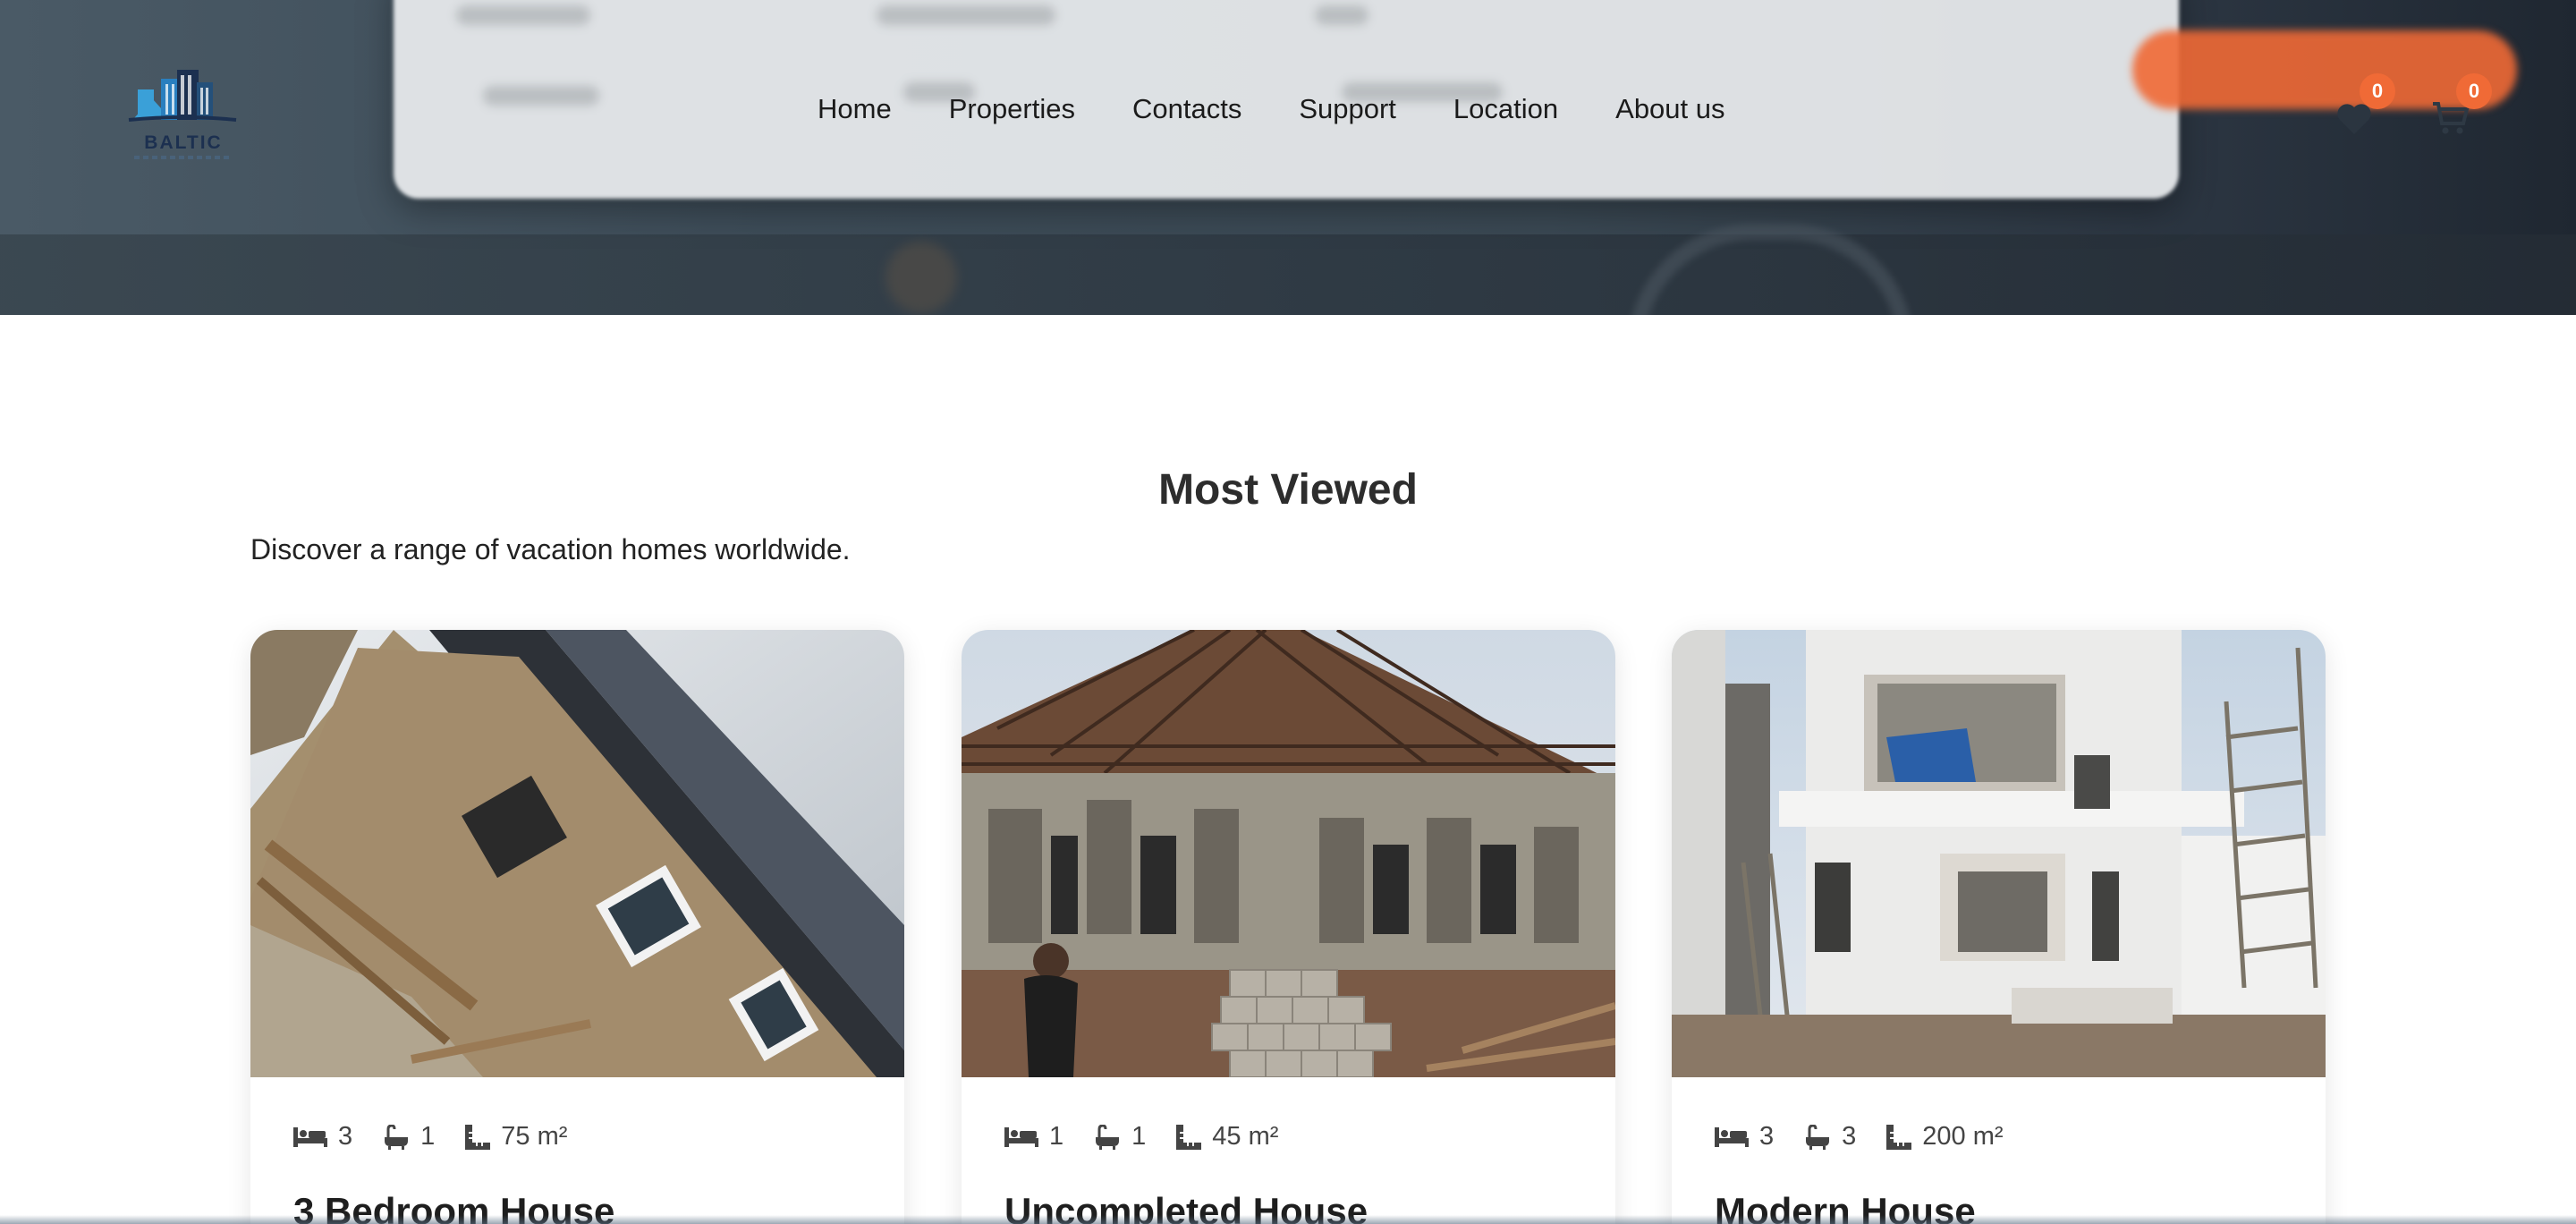 The width and height of the screenshot is (2576, 1224). Describe the element at coordinates (1505, 109) in the screenshot. I see `nav-location: Location` at that location.